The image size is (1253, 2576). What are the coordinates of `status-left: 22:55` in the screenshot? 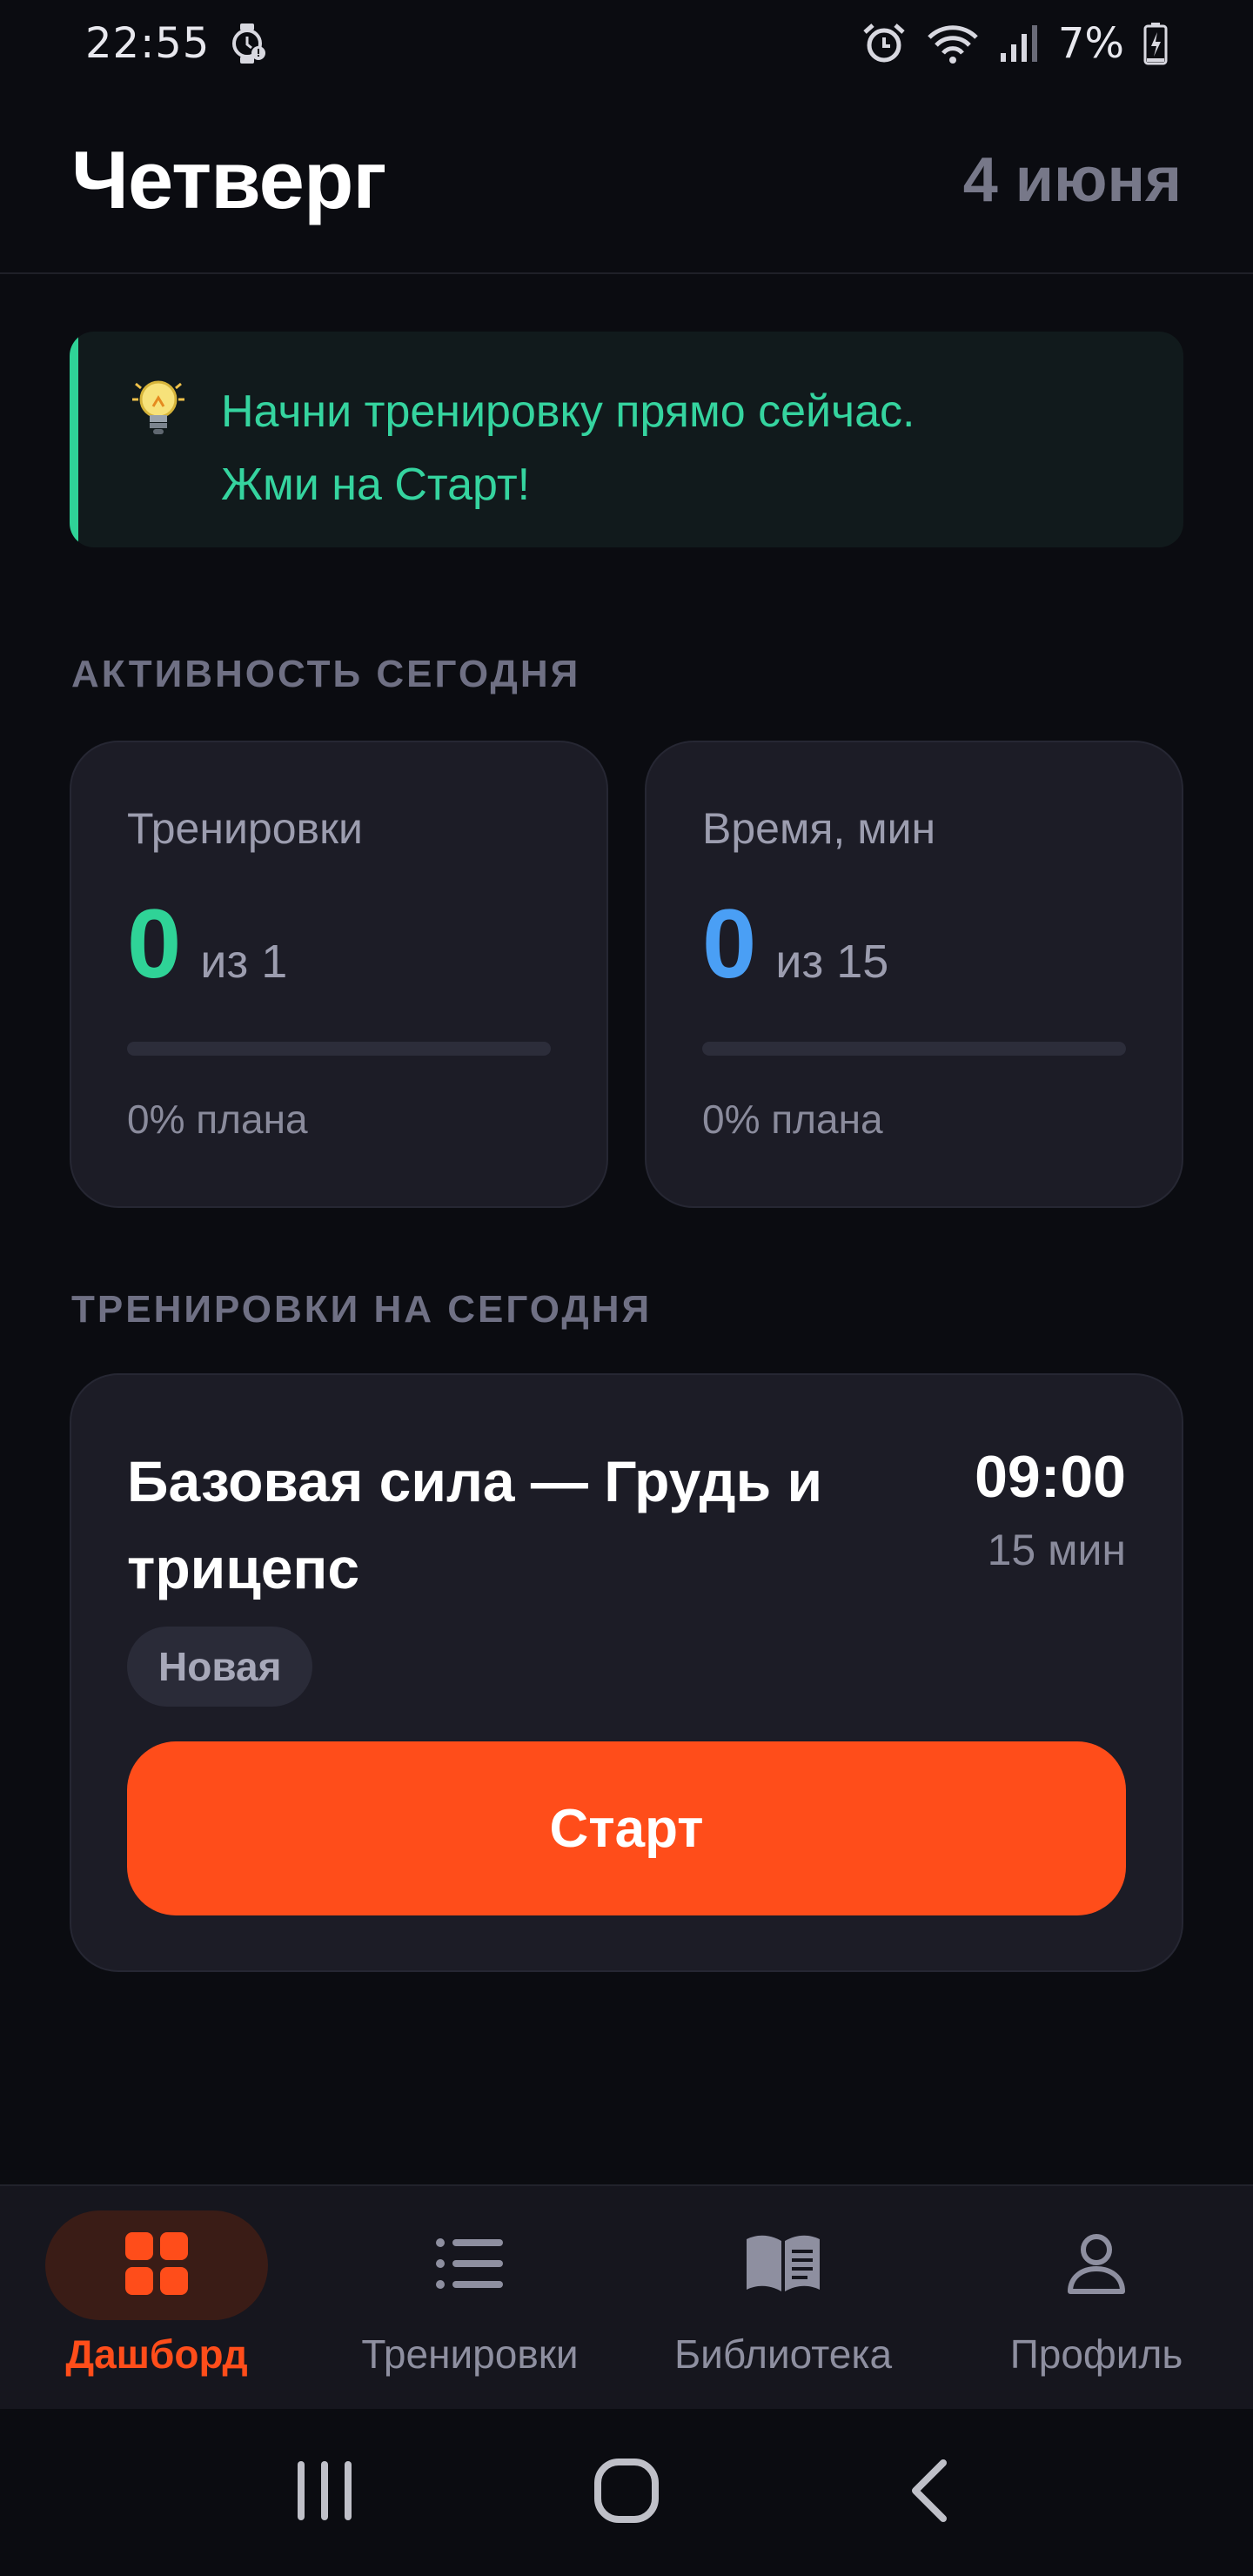 It's located at (176, 43).